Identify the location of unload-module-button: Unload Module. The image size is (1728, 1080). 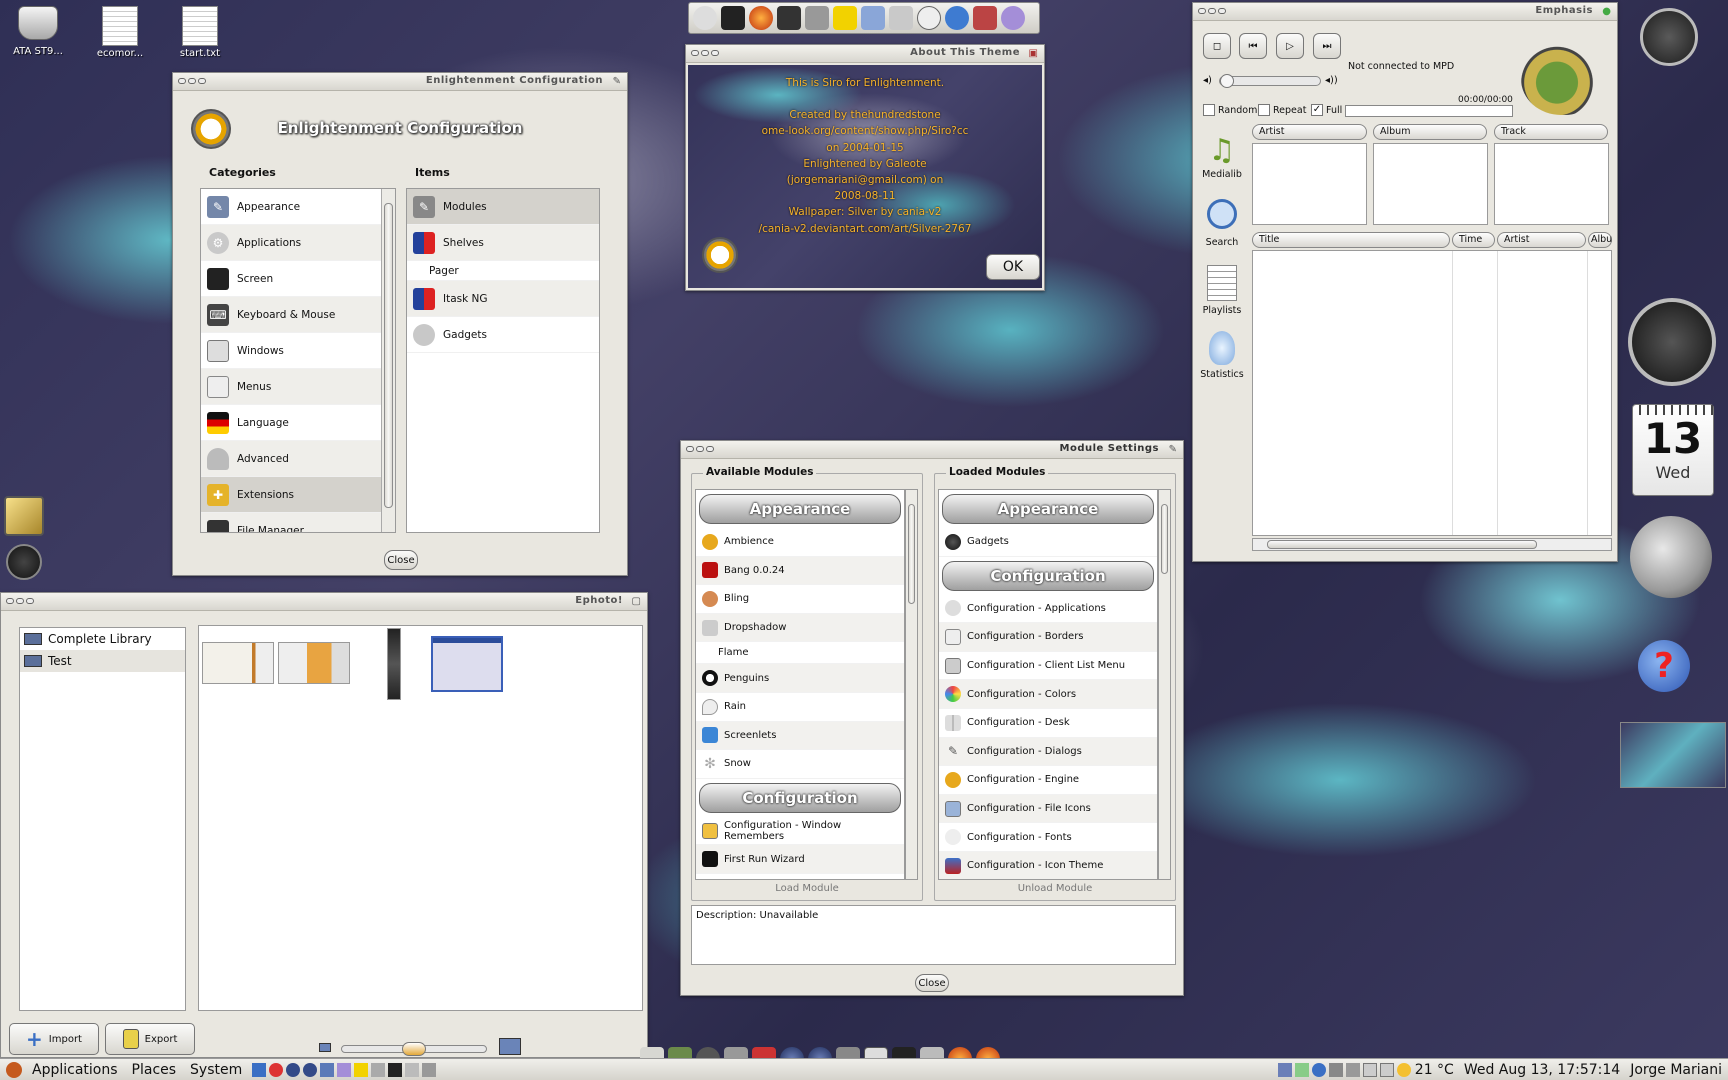
(1055, 888).